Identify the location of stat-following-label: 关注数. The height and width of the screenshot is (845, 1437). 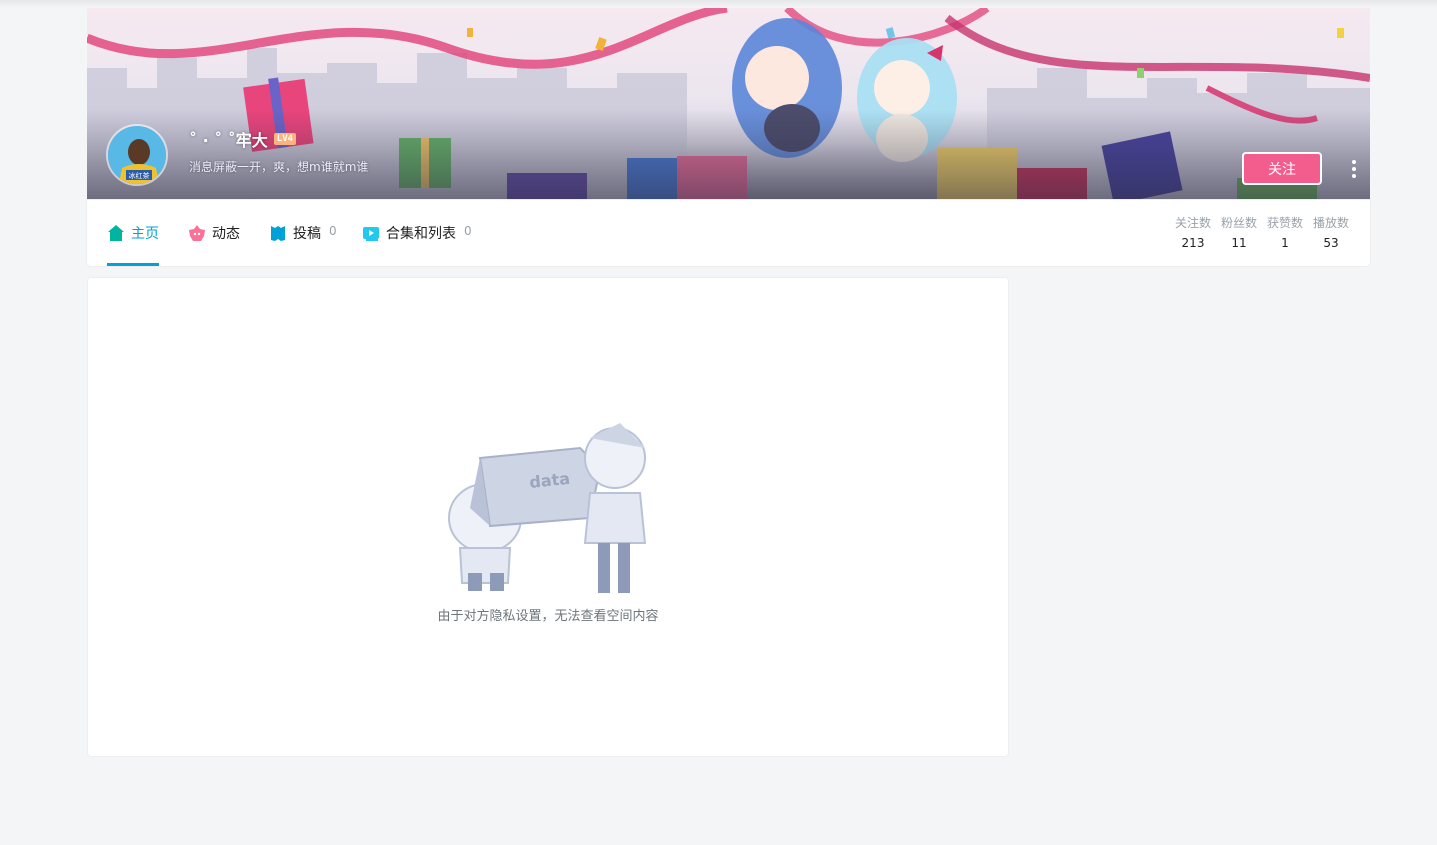
(1192, 223).